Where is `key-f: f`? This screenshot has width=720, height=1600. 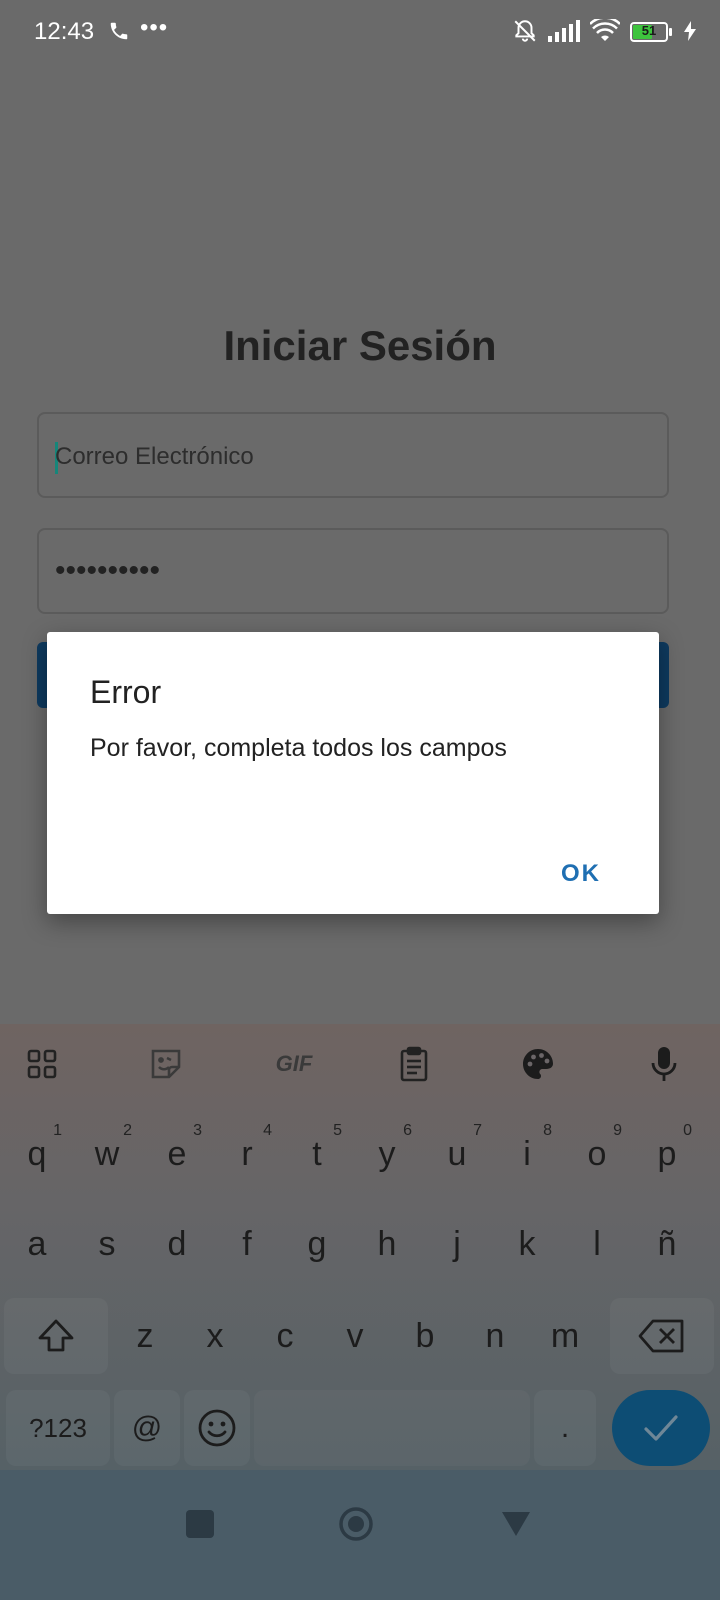
key-f: f is located at coordinates (247, 1244).